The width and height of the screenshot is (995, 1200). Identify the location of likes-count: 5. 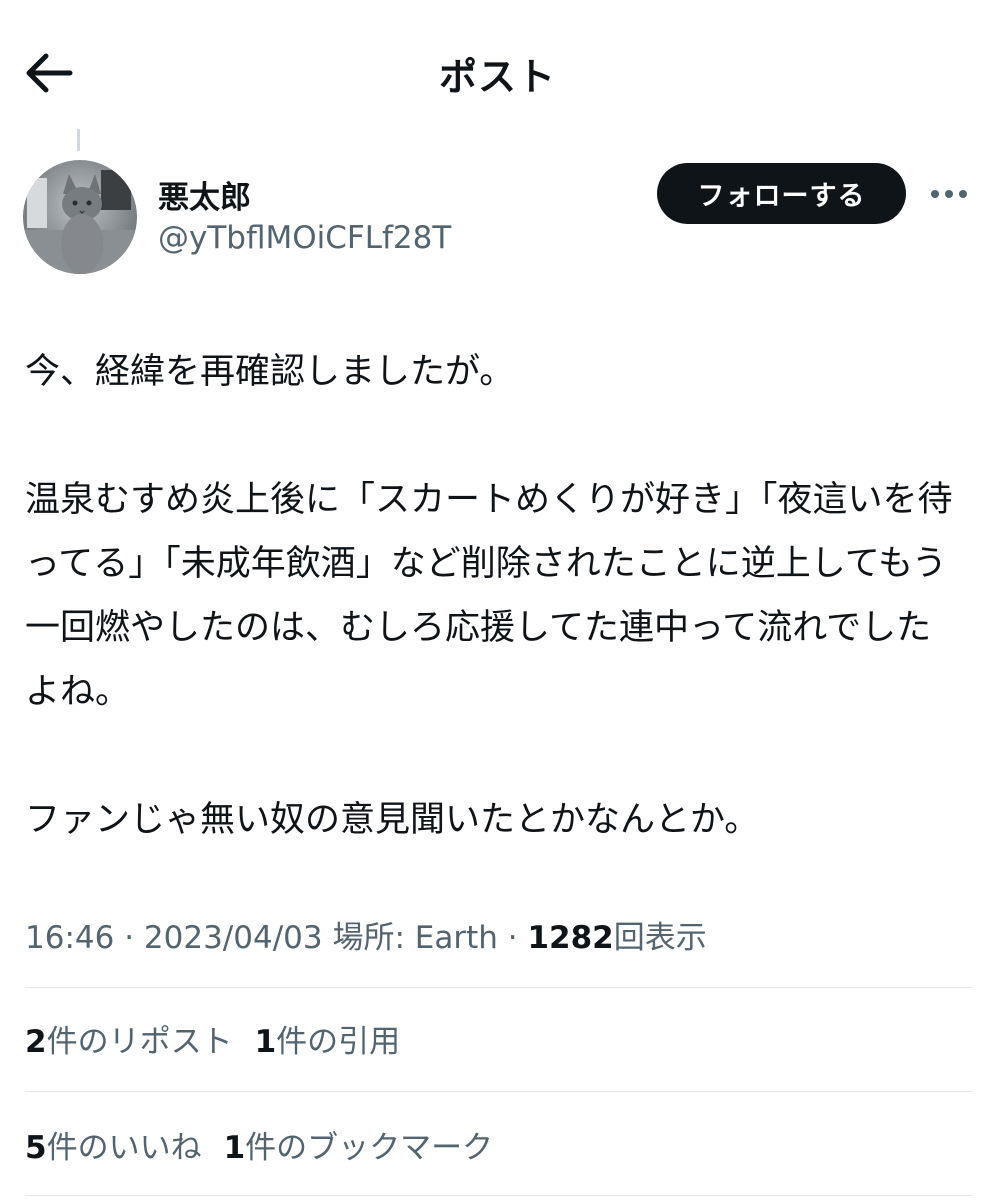
(36, 1148).